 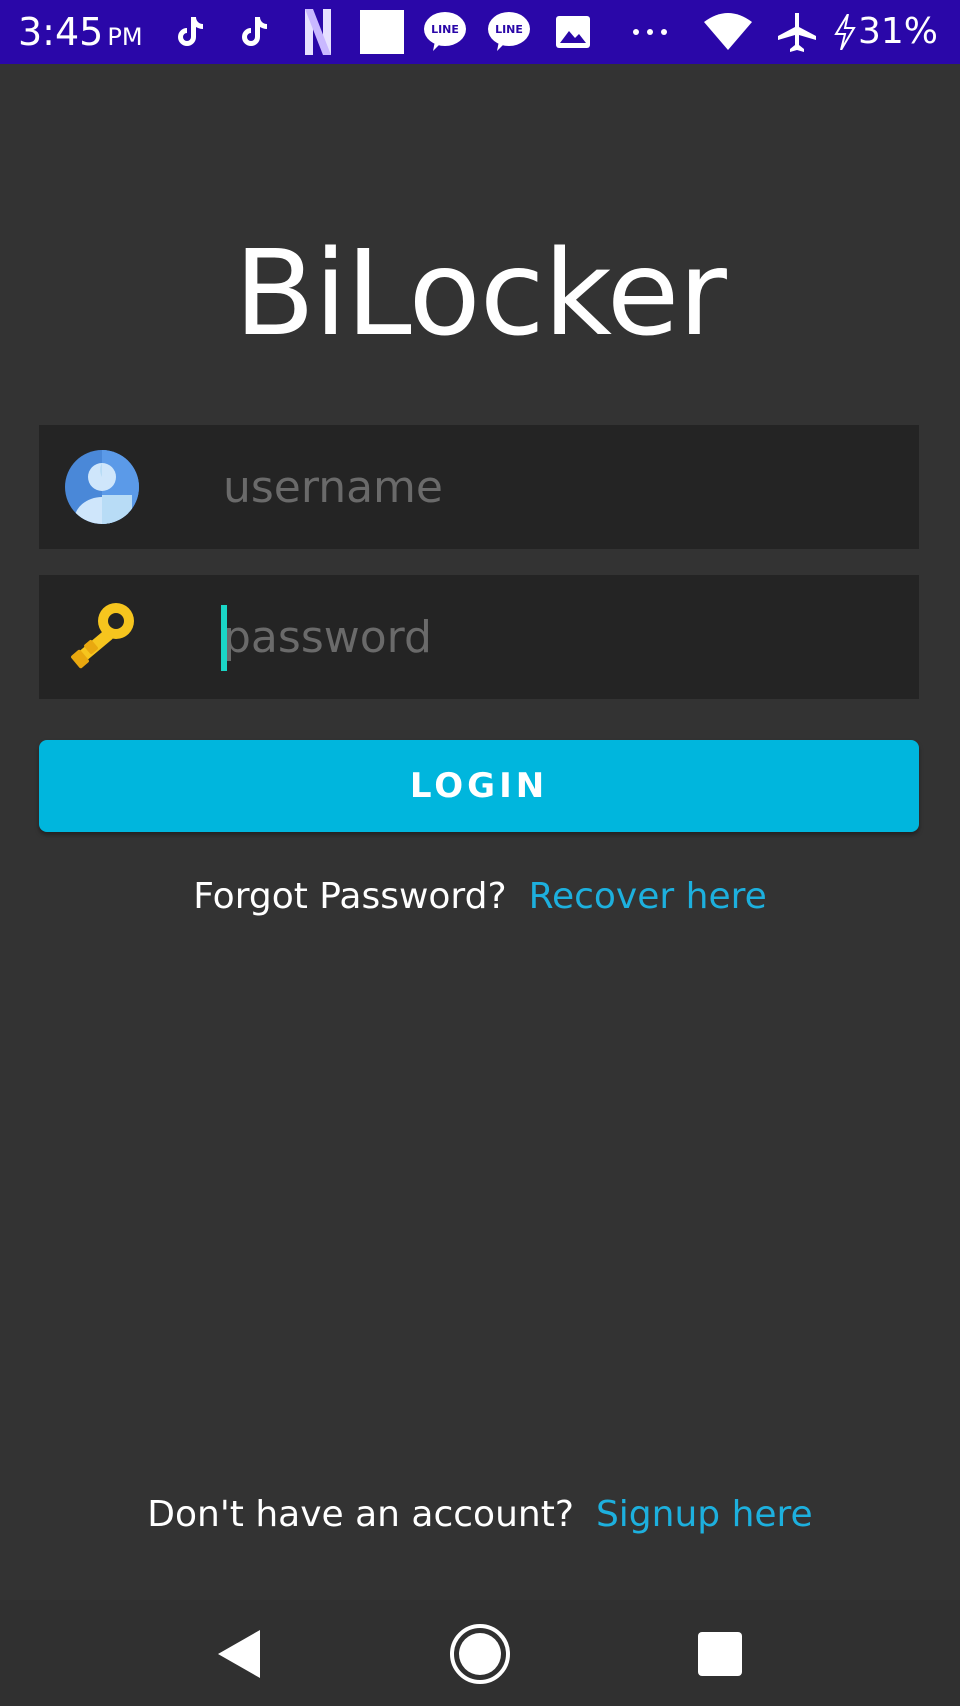 I want to click on airplane-mode-icon, so click(x=797, y=32).